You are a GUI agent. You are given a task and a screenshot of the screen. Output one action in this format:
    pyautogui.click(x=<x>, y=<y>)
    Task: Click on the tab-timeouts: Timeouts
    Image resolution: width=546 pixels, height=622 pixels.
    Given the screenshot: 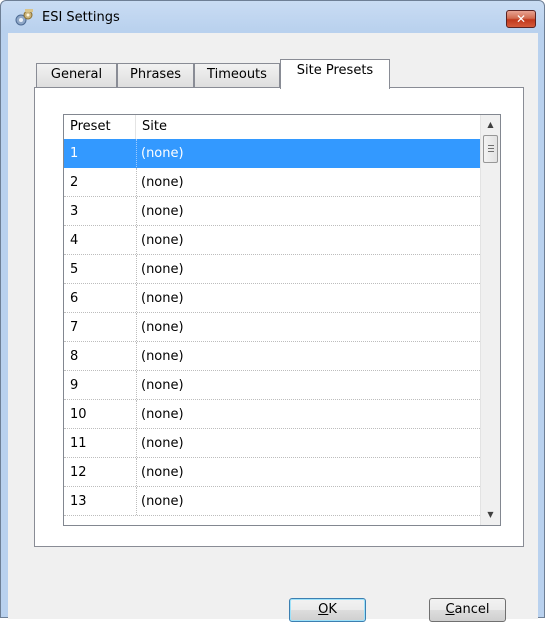 What is the action you would take?
    pyautogui.click(x=237, y=75)
    